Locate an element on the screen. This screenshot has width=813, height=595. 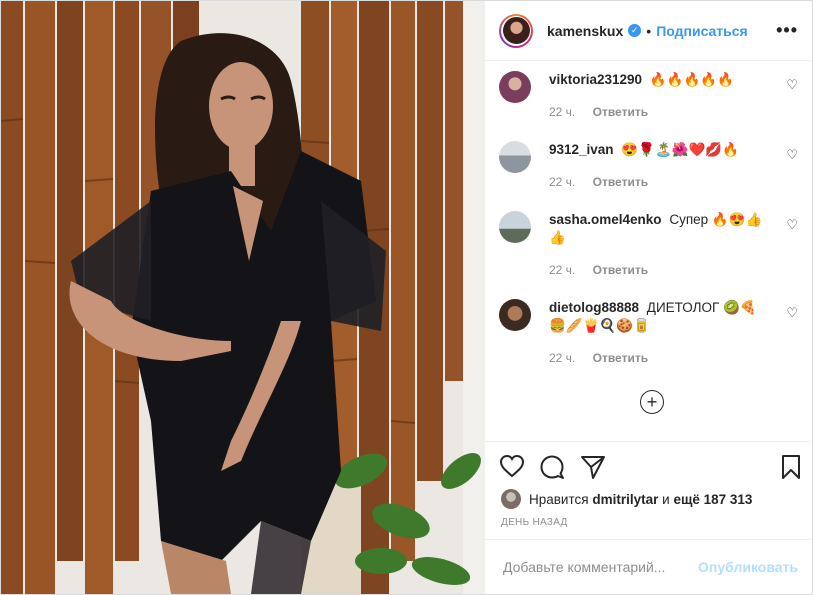
comment-body: viktoria231290 🔥🔥🔥🔥🔥 is located at coordinates (658, 80).